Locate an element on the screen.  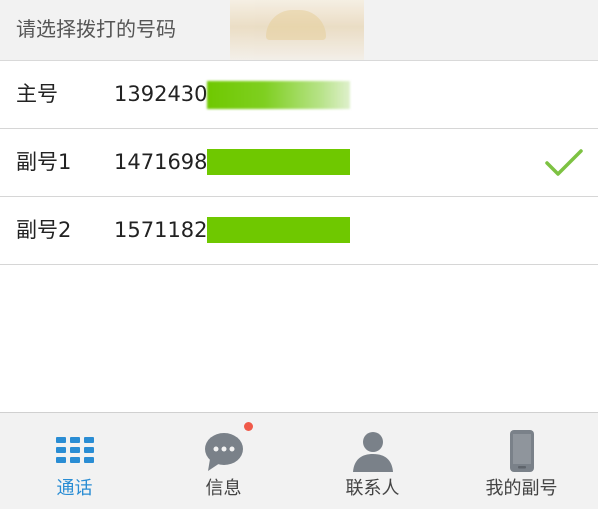
tab-my-secondary-number: 我的副号 is located at coordinates (521, 461).